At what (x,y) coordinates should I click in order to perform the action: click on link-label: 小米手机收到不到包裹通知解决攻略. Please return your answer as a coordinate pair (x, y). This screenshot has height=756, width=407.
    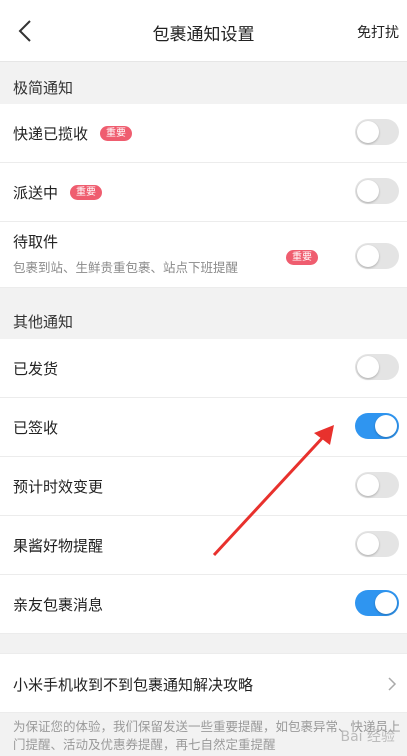
    Looking at the image, I should click on (133, 685).